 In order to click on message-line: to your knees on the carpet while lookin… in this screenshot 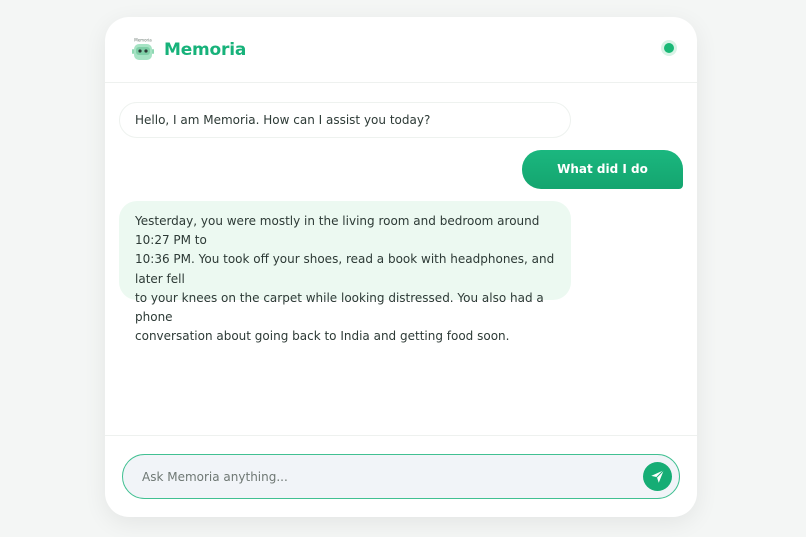, I will do `click(339, 307)`.